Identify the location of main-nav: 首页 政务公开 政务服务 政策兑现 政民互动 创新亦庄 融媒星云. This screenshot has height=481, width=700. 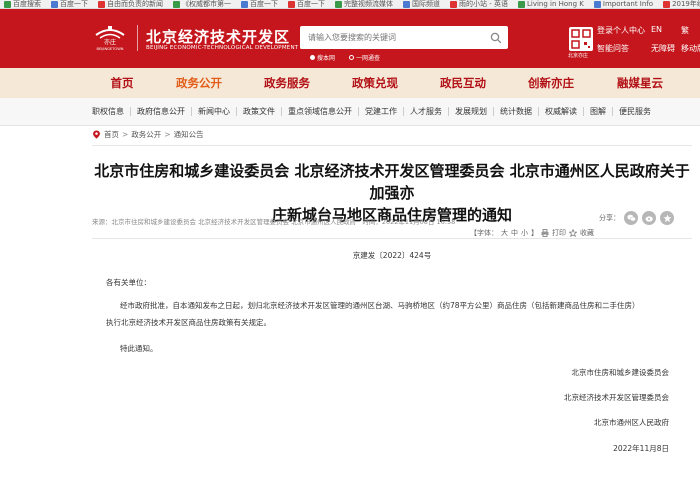
(350, 83).